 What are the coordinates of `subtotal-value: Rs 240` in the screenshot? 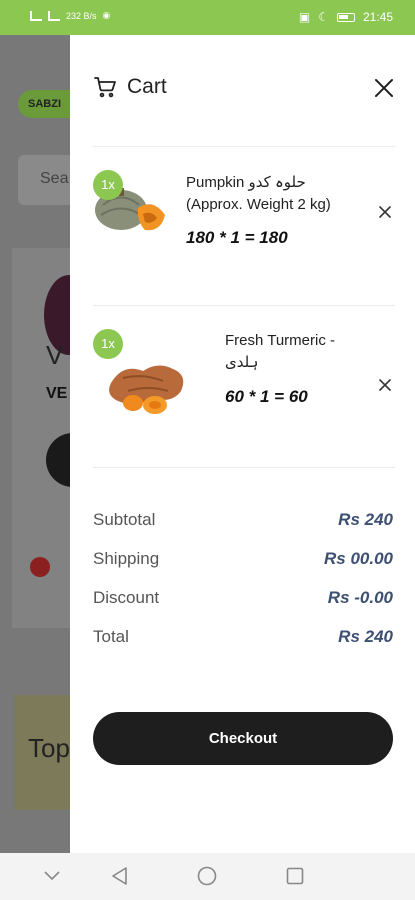 It's located at (365, 519).